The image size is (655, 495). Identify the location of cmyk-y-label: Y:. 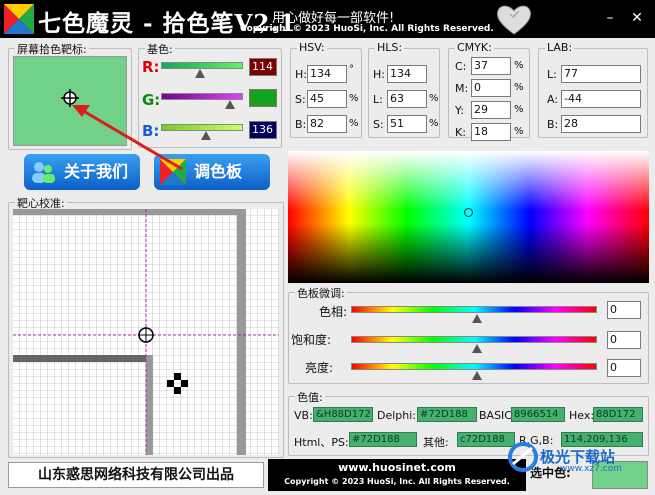
(459, 110).